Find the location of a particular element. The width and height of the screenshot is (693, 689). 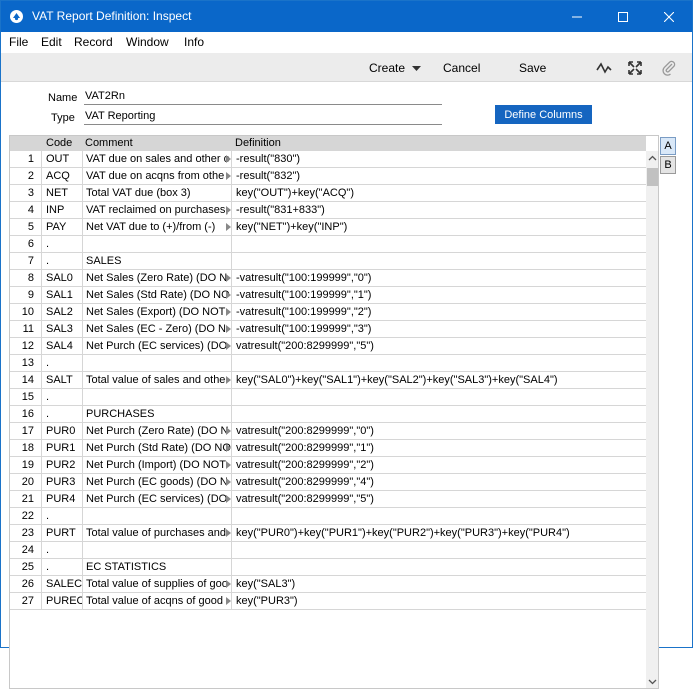

definition-cell: -vatresult("100:199999","0") is located at coordinates (439, 278).